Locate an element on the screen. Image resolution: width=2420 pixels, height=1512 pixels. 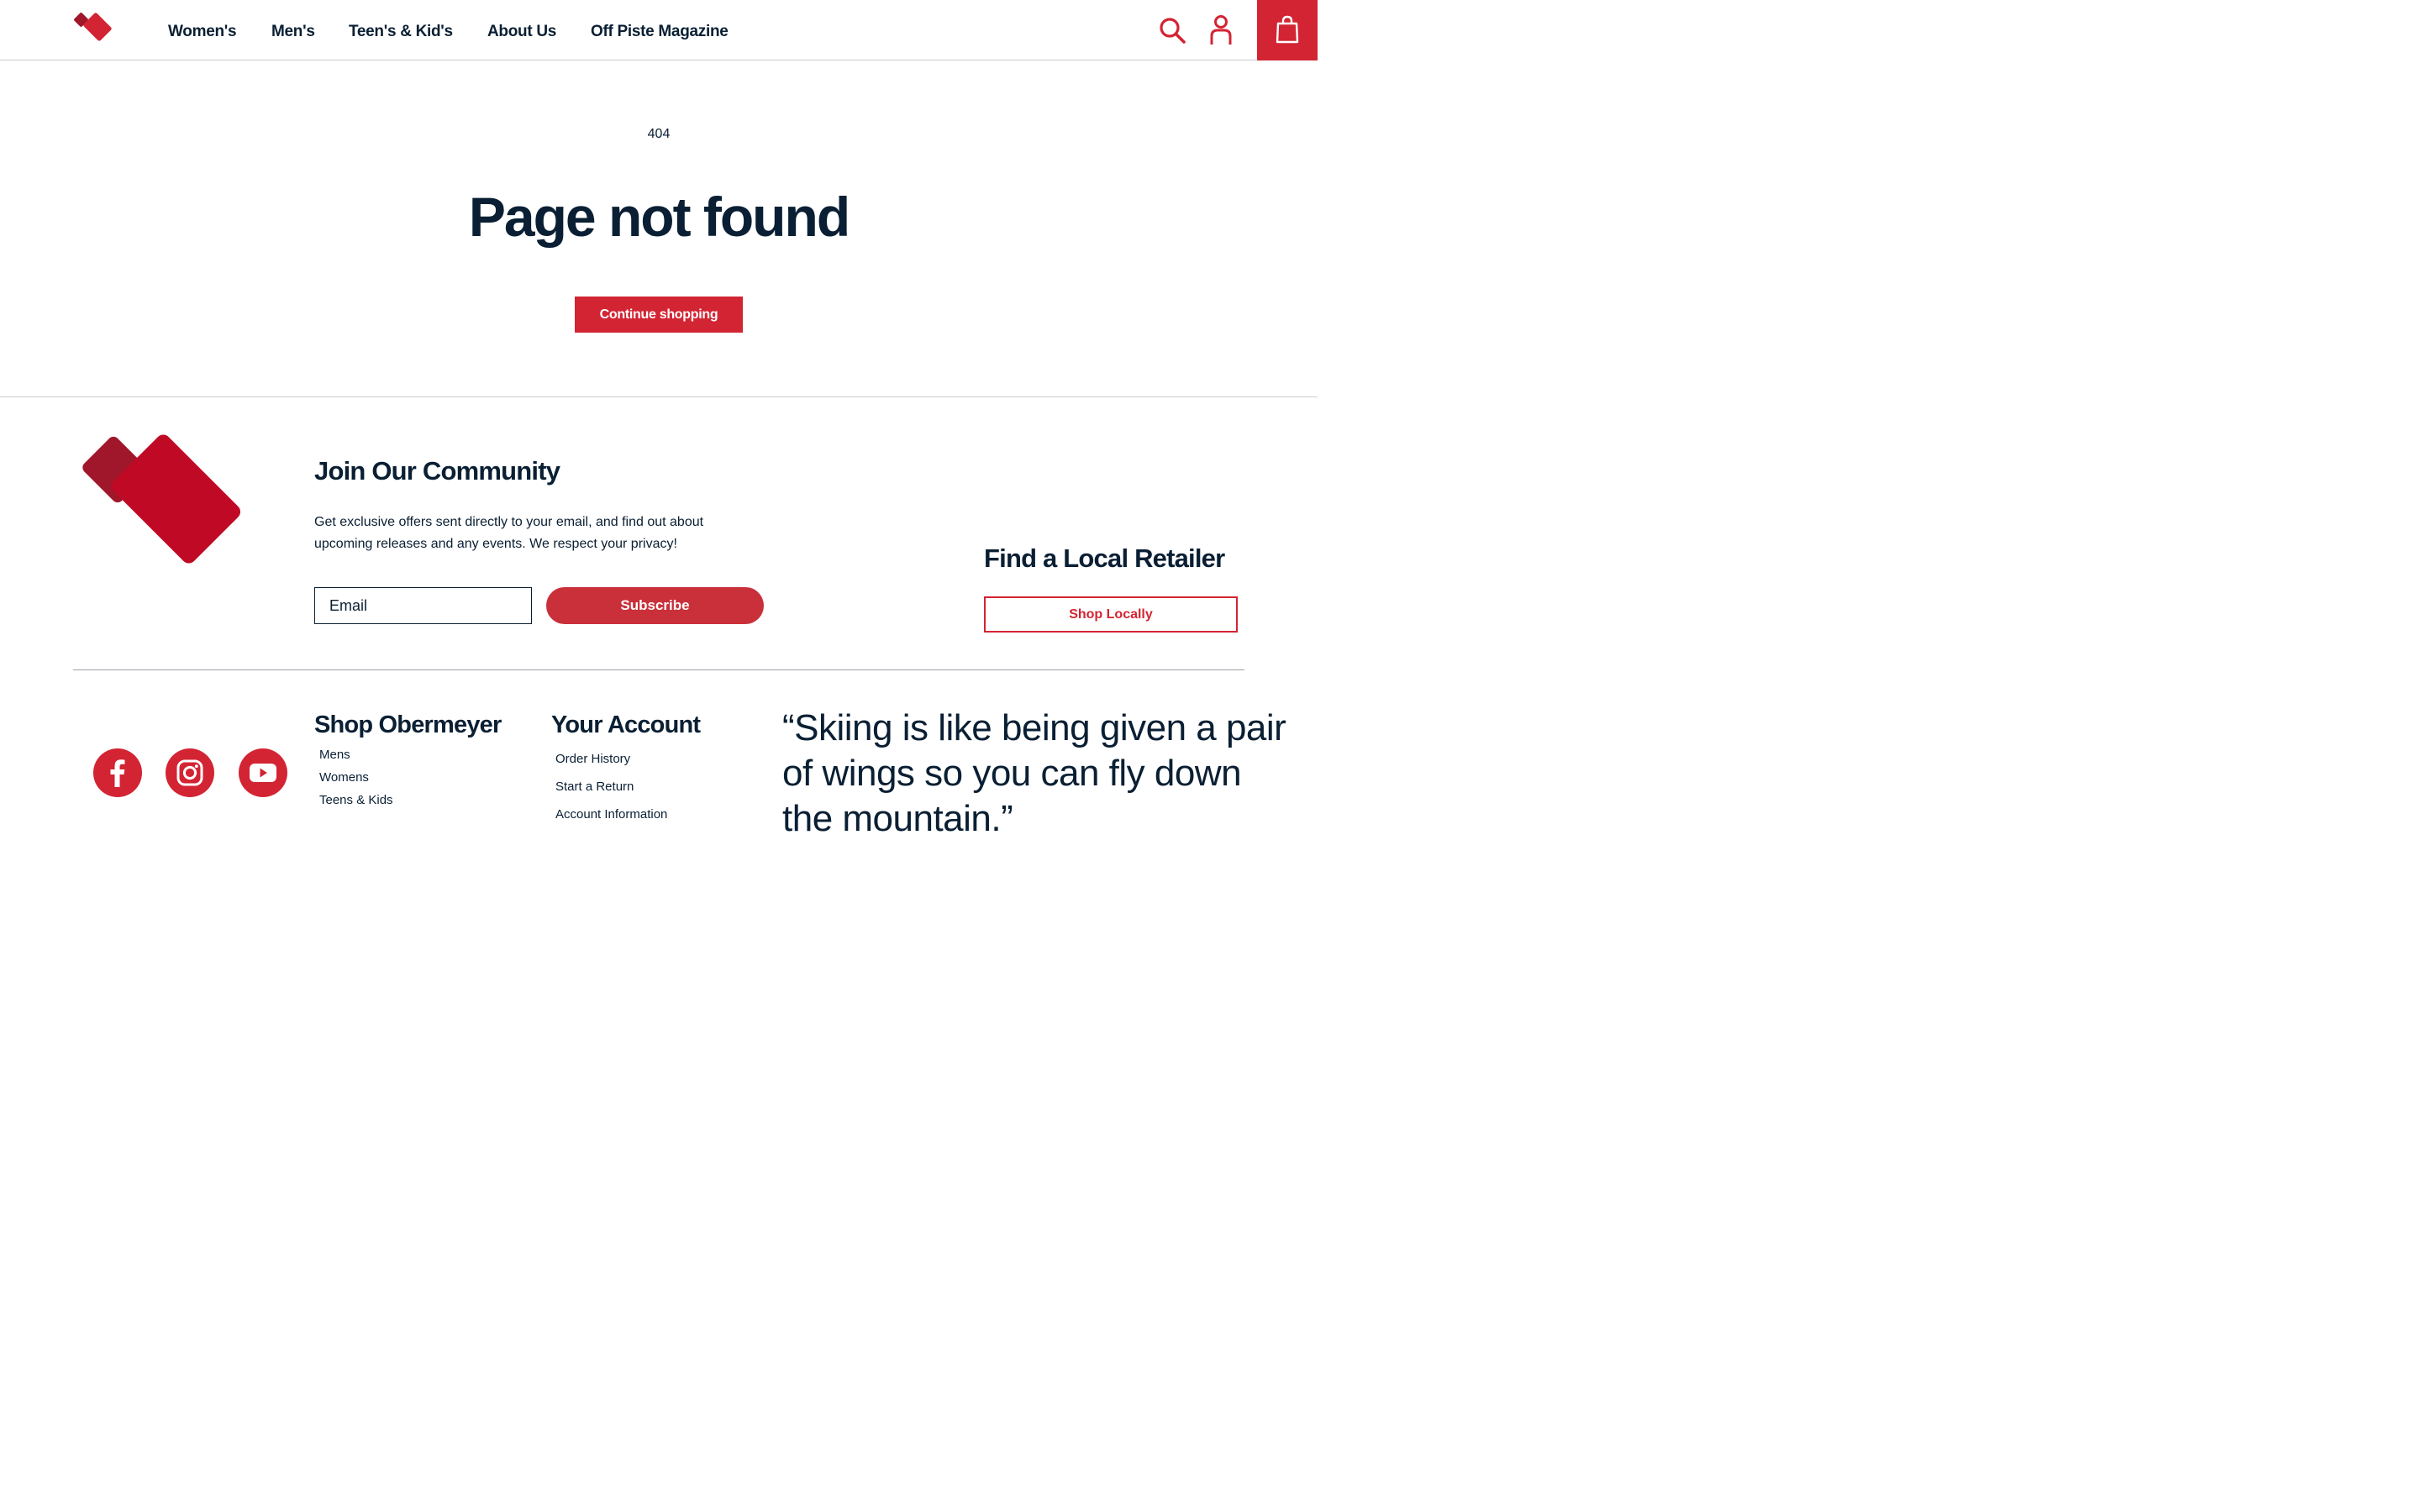
footer-link-teens-kids: Teens & Kids is located at coordinates (356, 800).